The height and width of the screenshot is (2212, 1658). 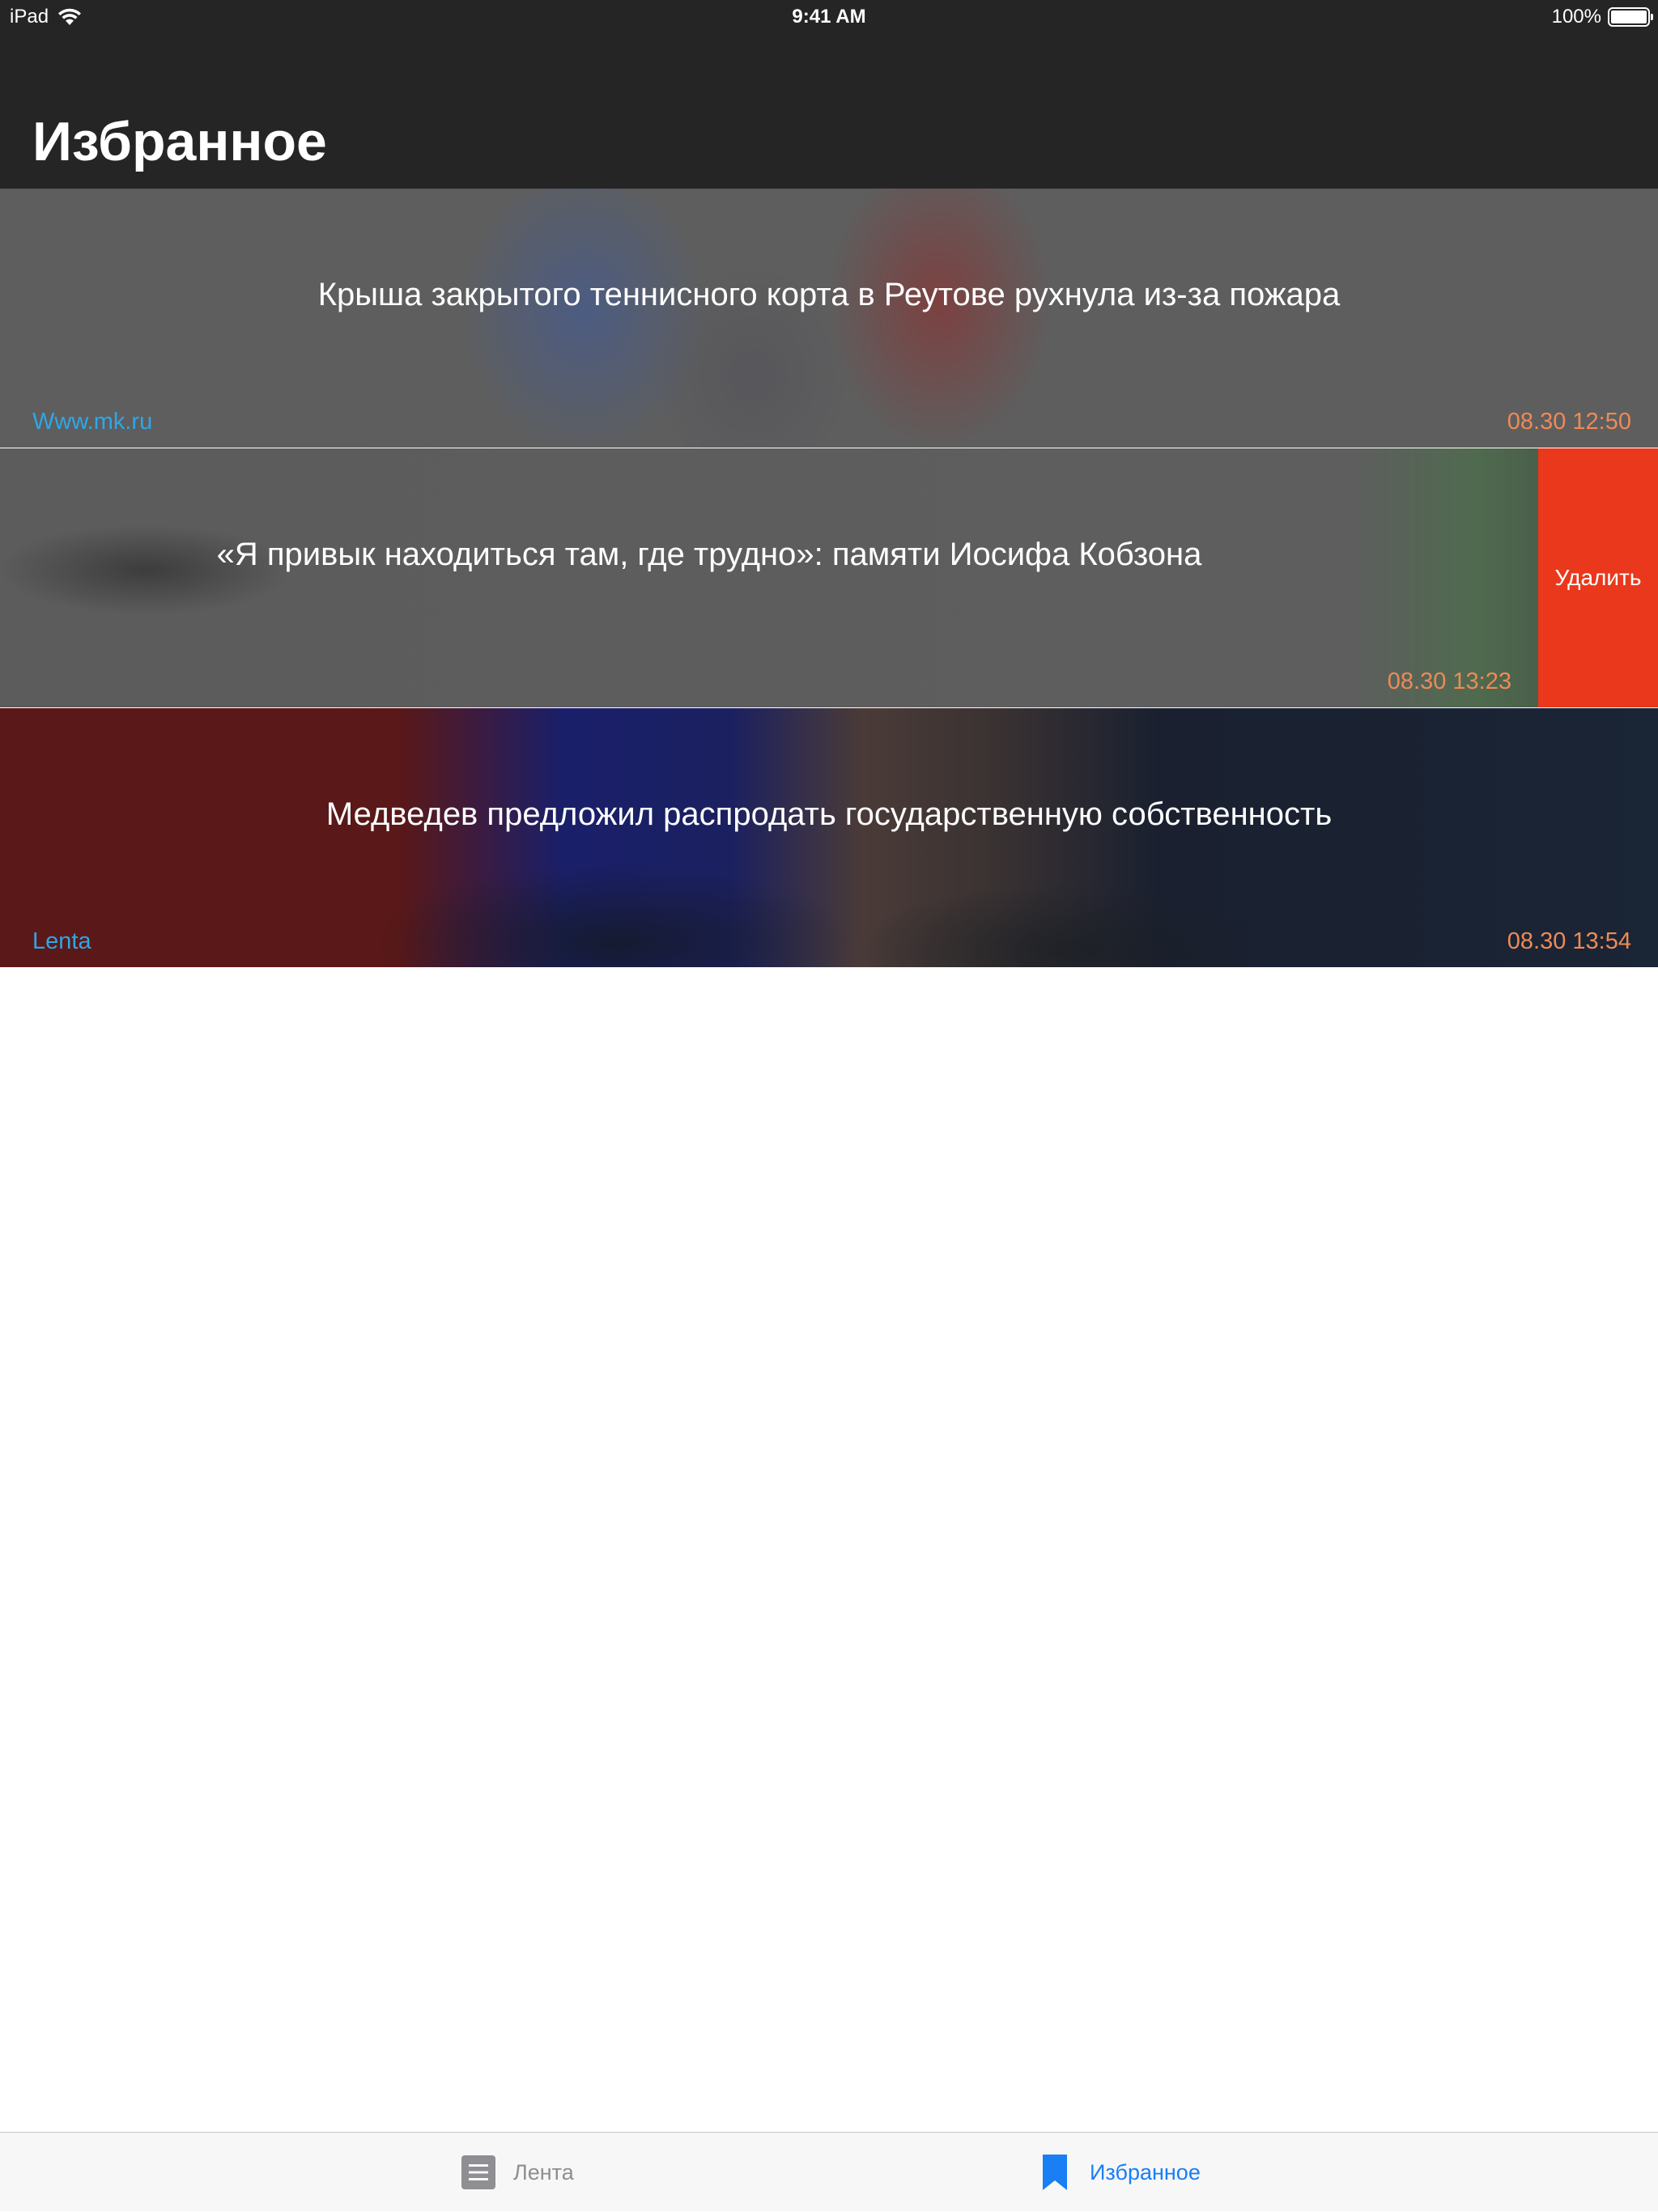 What do you see at coordinates (543, 2172) in the screenshot?
I see `tab-feed-label: Лента` at bounding box center [543, 2172].